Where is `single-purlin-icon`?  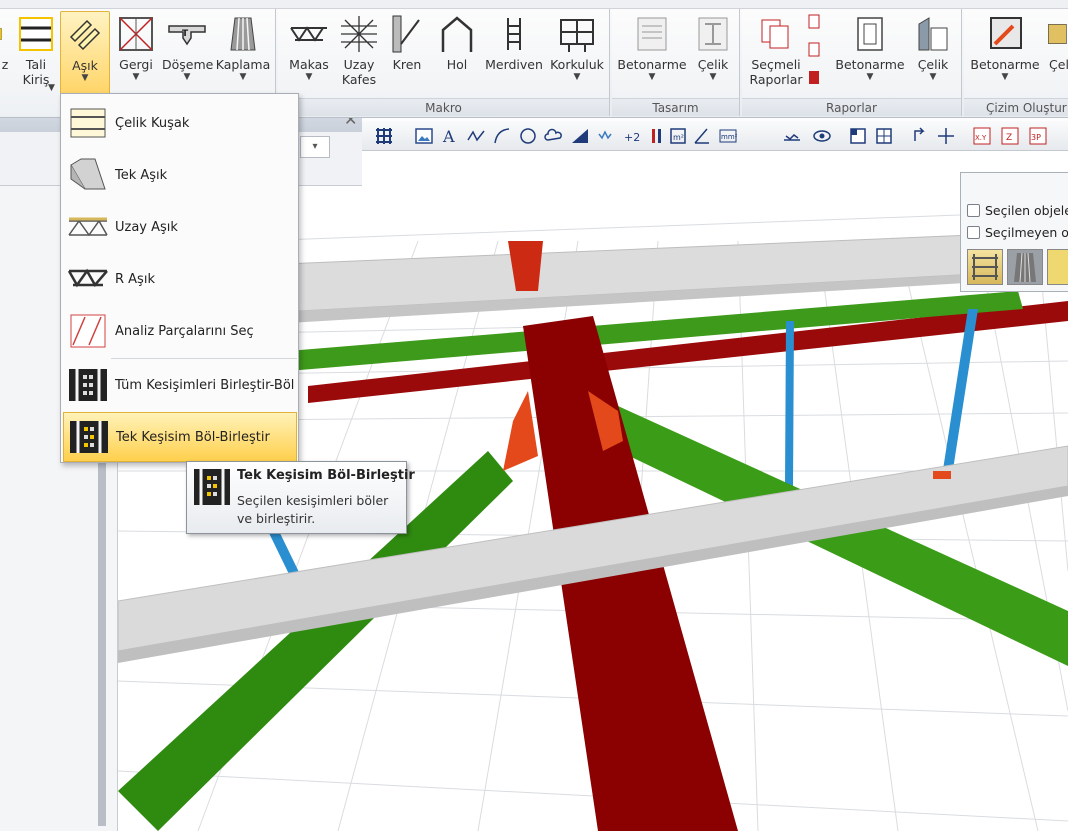 single-purlin-icon is located at coordinates (88, 174).